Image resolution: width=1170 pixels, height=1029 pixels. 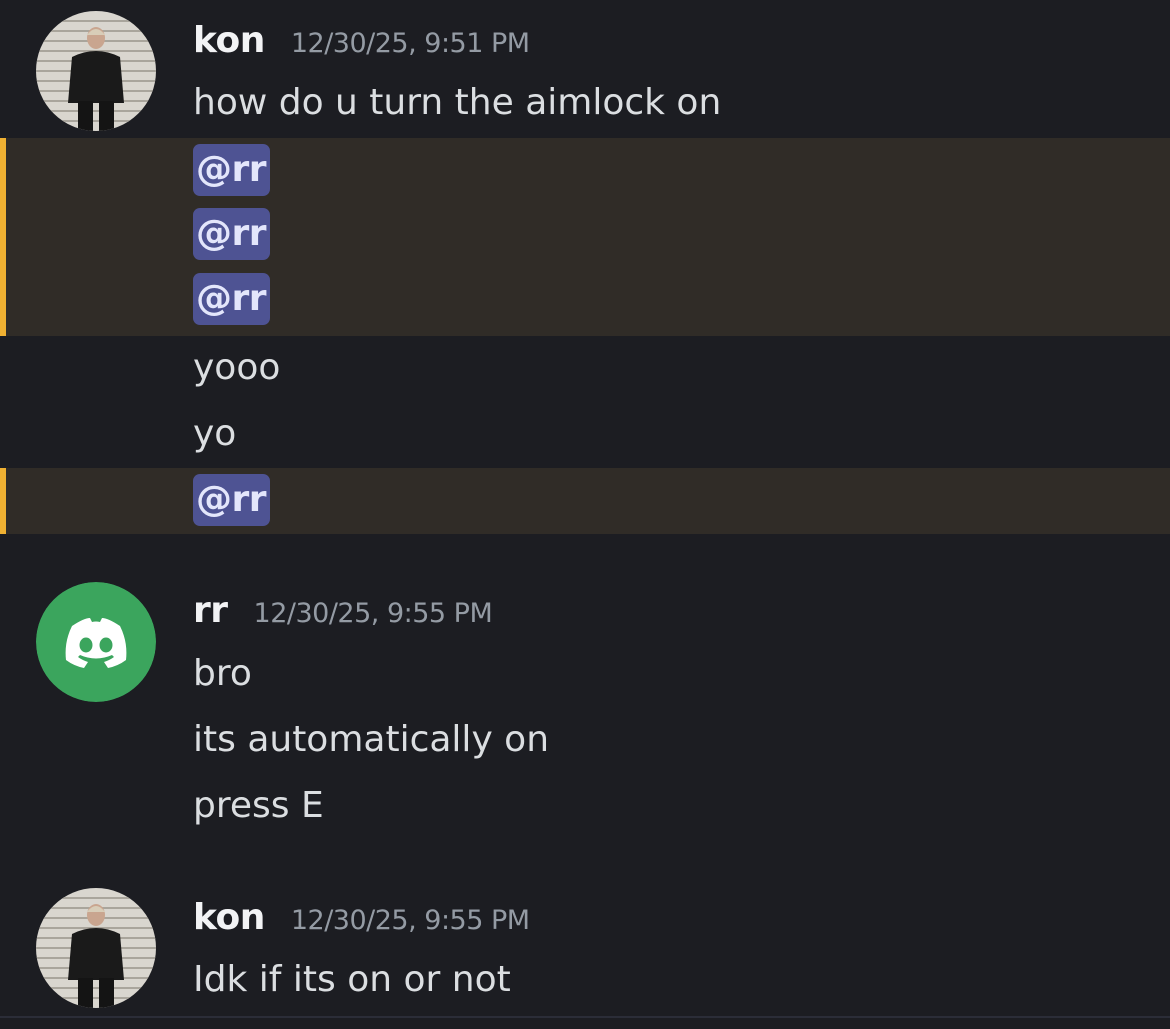 What do you see at coordinates (215, 433) in the screenshot?
I see `message-text: yo` at bounding box center [215, 433].